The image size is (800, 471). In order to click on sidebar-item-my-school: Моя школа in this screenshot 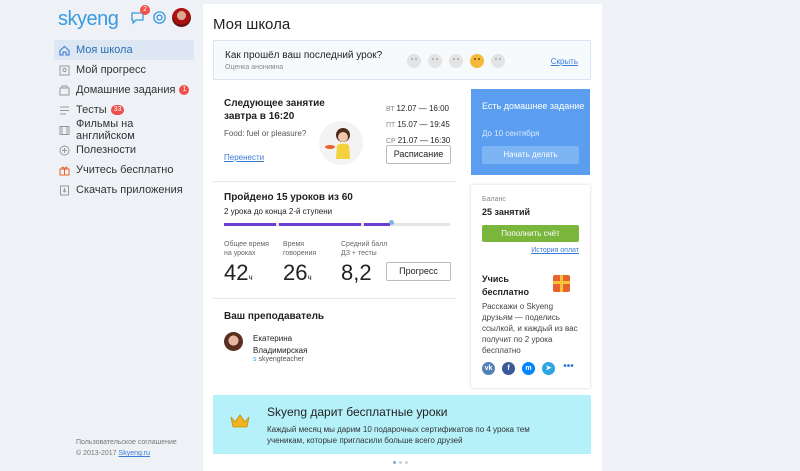, I will do `click(124, 50)`.